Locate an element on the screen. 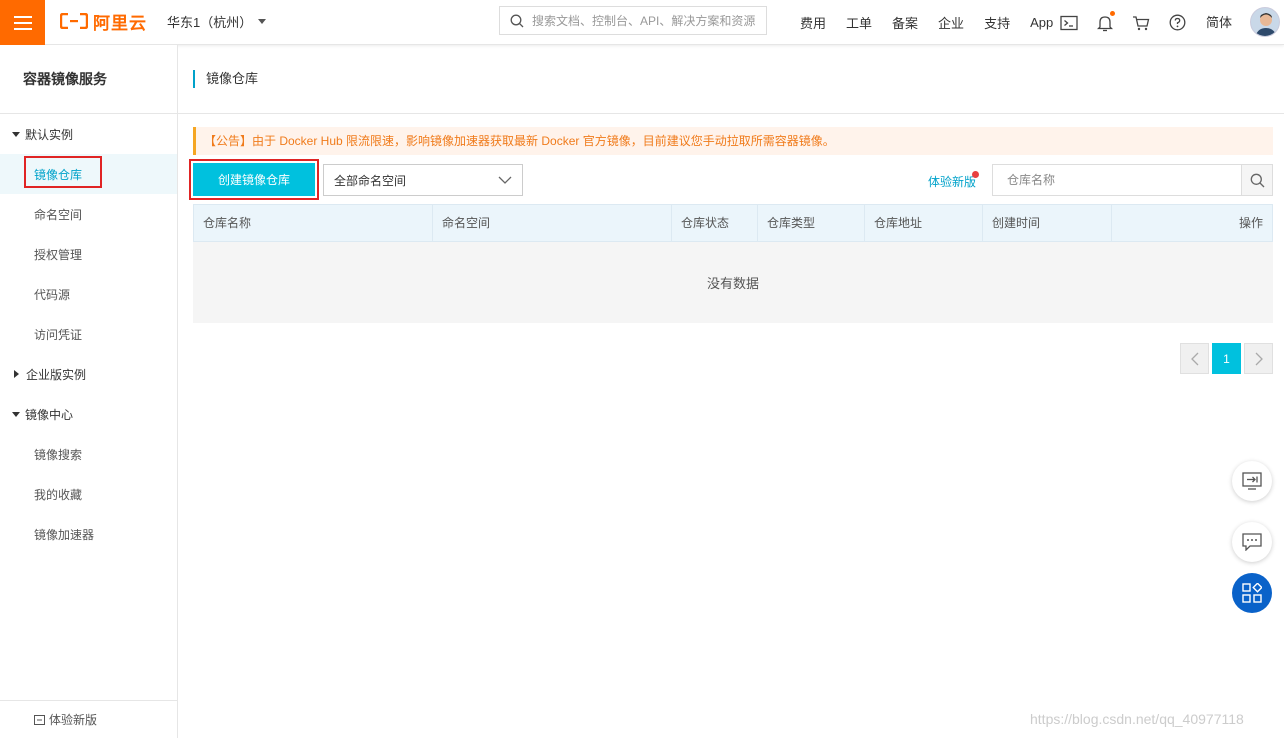 The height and width of the screenshot is (738, 1284). collapse-icon is located at coordinates (16, 374).